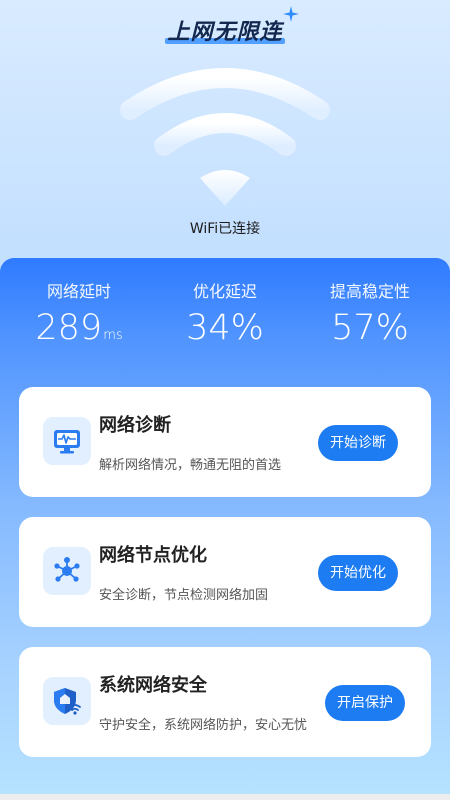  I want to click on card-title: 网络诊断, so click(135, 425).